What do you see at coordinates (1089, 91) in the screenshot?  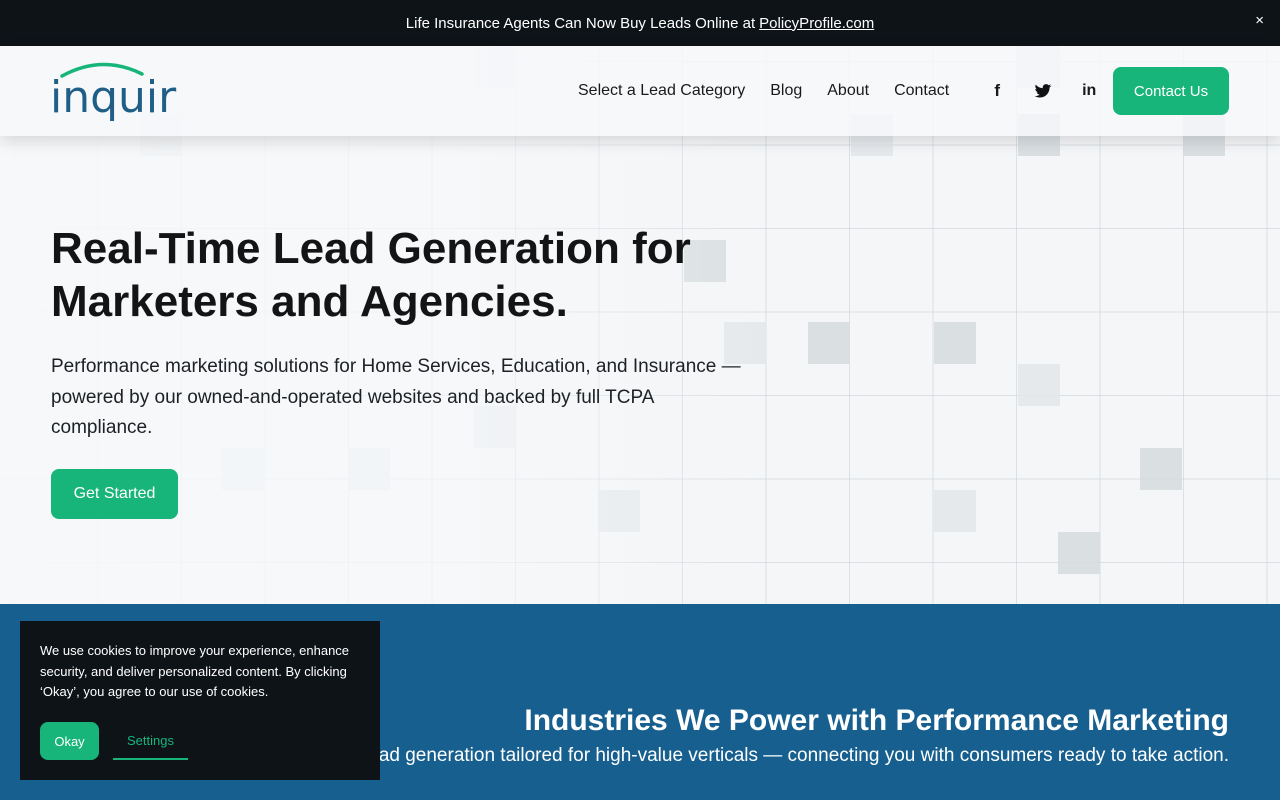 I see `linkedin-icon: in` at bounding box center [1089, 91].